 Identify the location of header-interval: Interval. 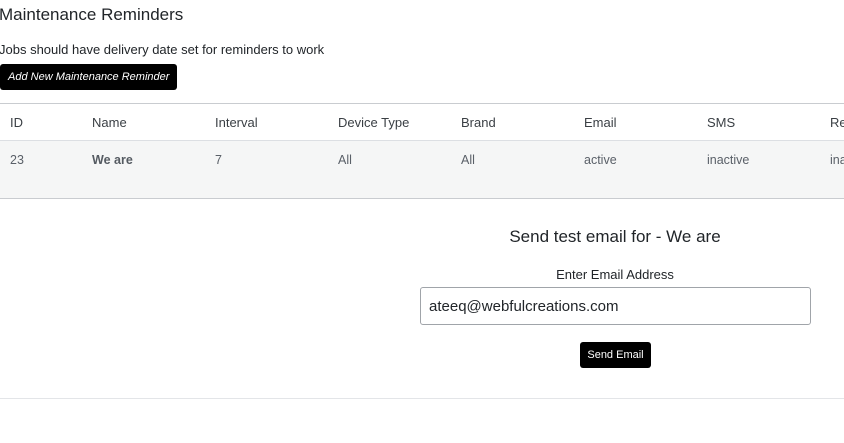
(266, 122).